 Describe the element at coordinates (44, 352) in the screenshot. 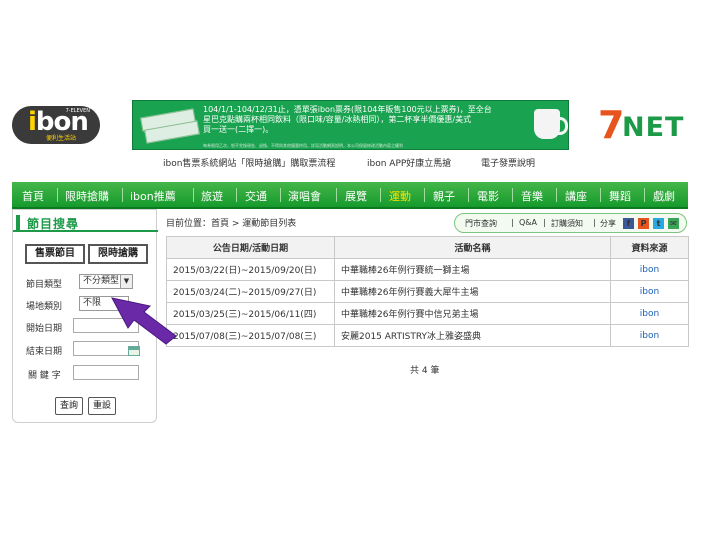

I see `end-date-label: 結束日期` at that location.